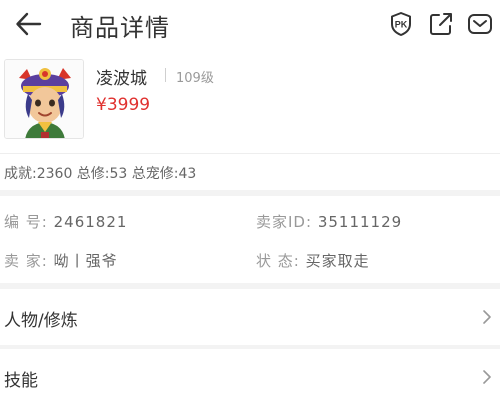 This screenshot has height=402, width=500. I want to click on character-avatar, so click(44, 99).